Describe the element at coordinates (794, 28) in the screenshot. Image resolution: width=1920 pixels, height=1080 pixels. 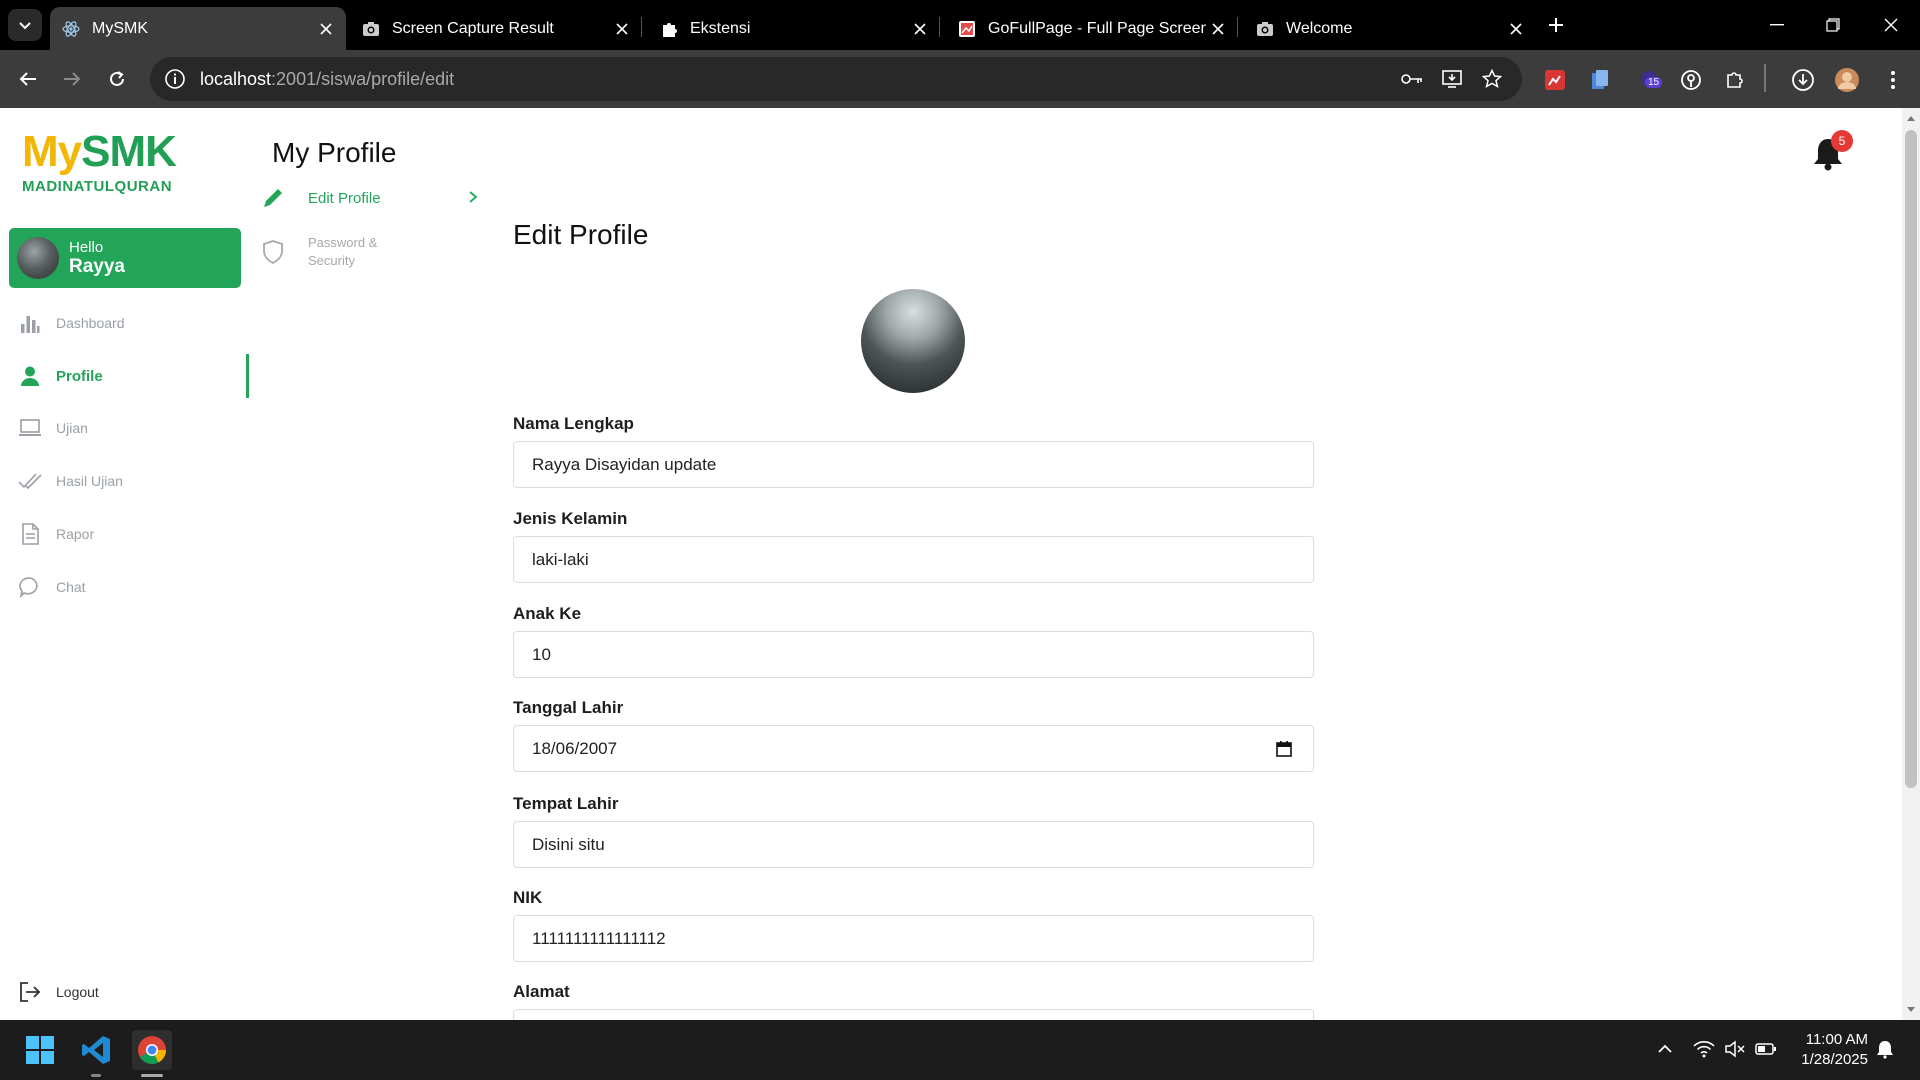
I see `browser-tab-ekstensi: Ekstensi` at that location.